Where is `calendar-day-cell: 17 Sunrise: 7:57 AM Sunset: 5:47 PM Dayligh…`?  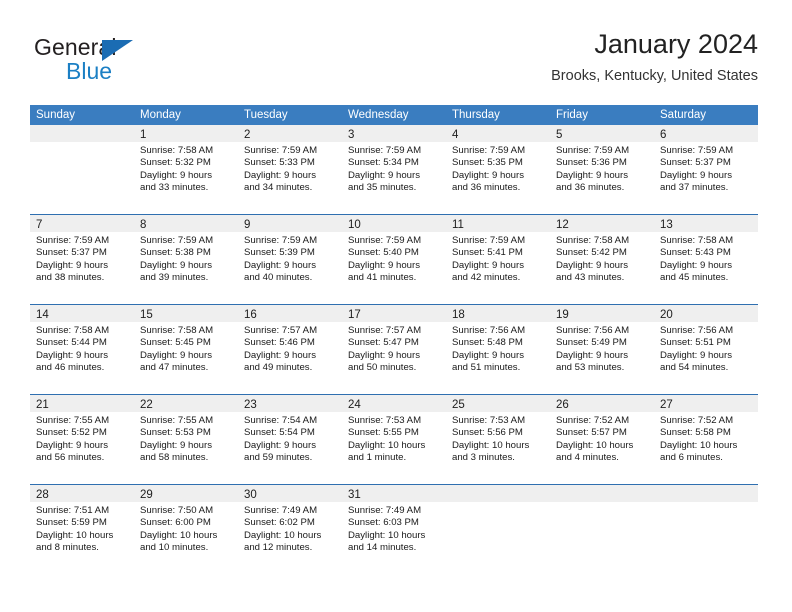 calendar-day-cell: 17 Sunrise: 7:57 AM Sunset: 5:47 PM Dayligh… is located at coordinates (394, 349).